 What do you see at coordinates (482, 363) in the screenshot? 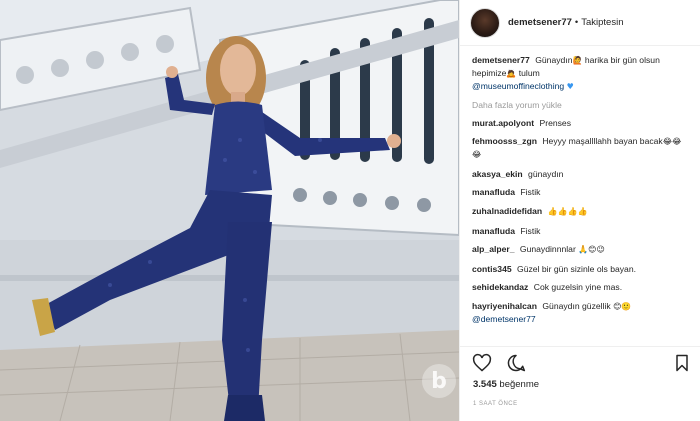
I see `heart-icon` at bounding box center [482, 363].